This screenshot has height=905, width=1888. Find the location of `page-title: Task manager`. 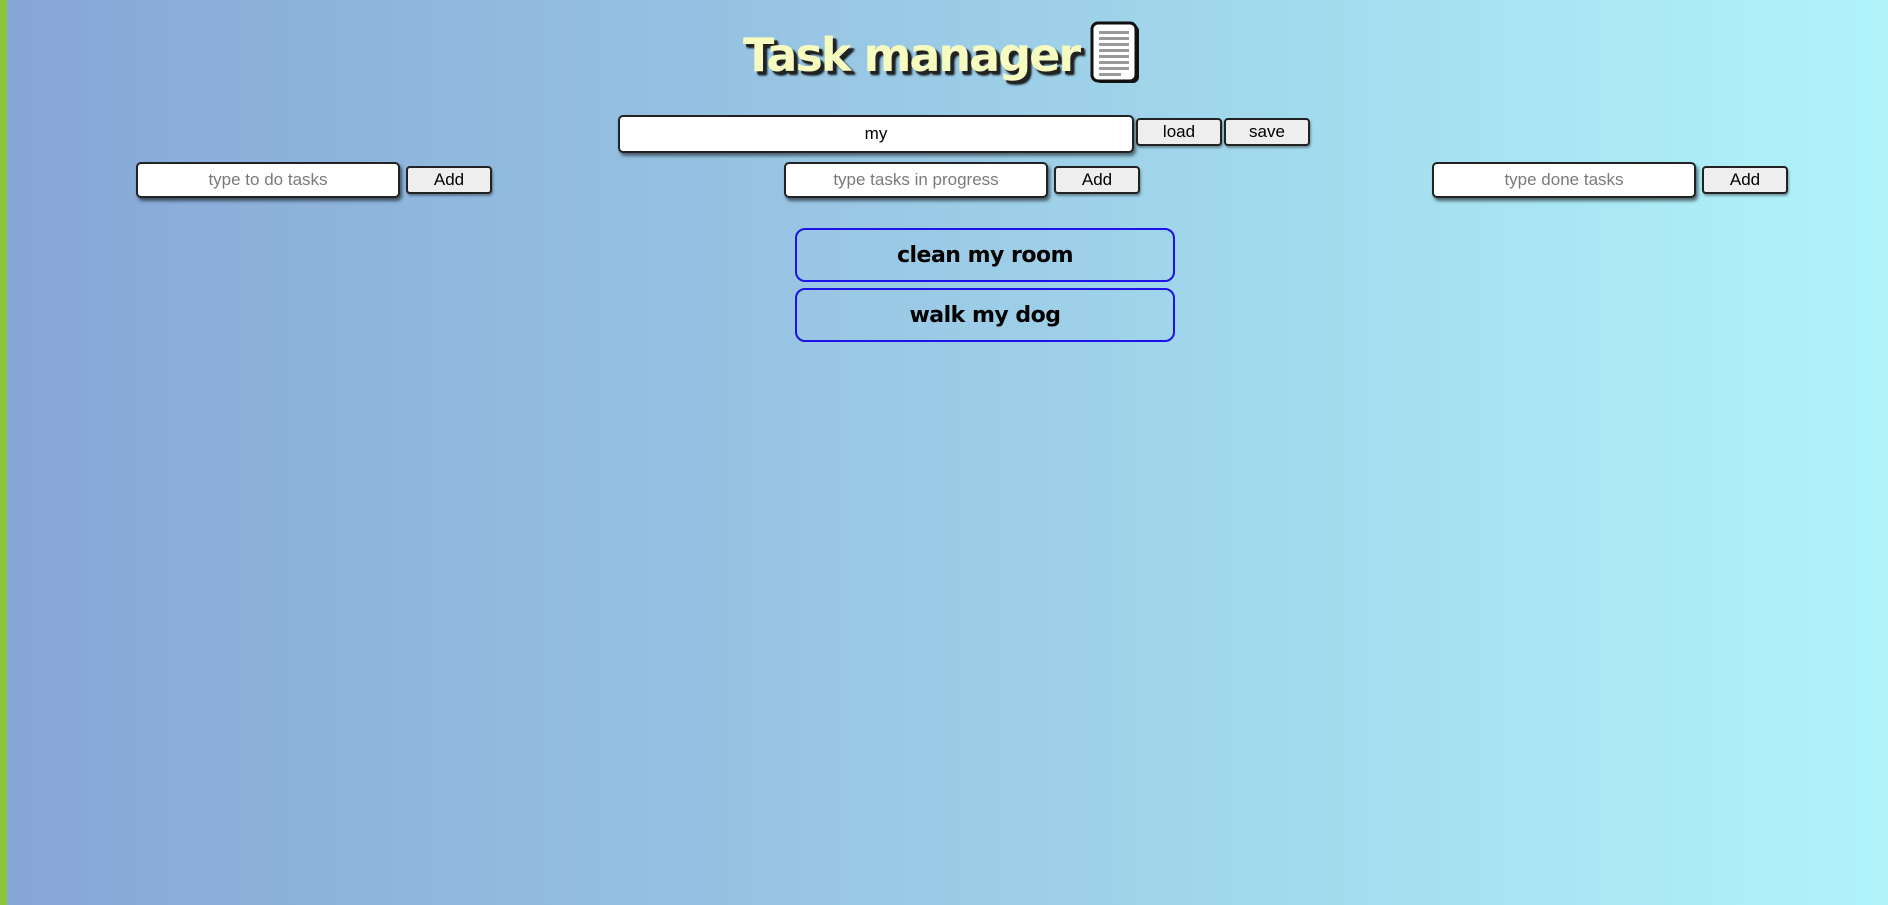

page-title: Task manager is located at coordinates (911, 55).